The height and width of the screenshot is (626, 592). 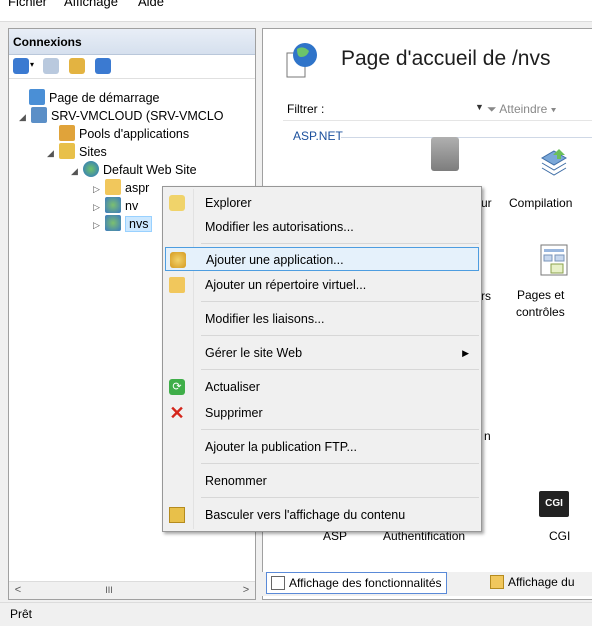 I want to click on menu-help: Aide, so click(x=151, y=4).